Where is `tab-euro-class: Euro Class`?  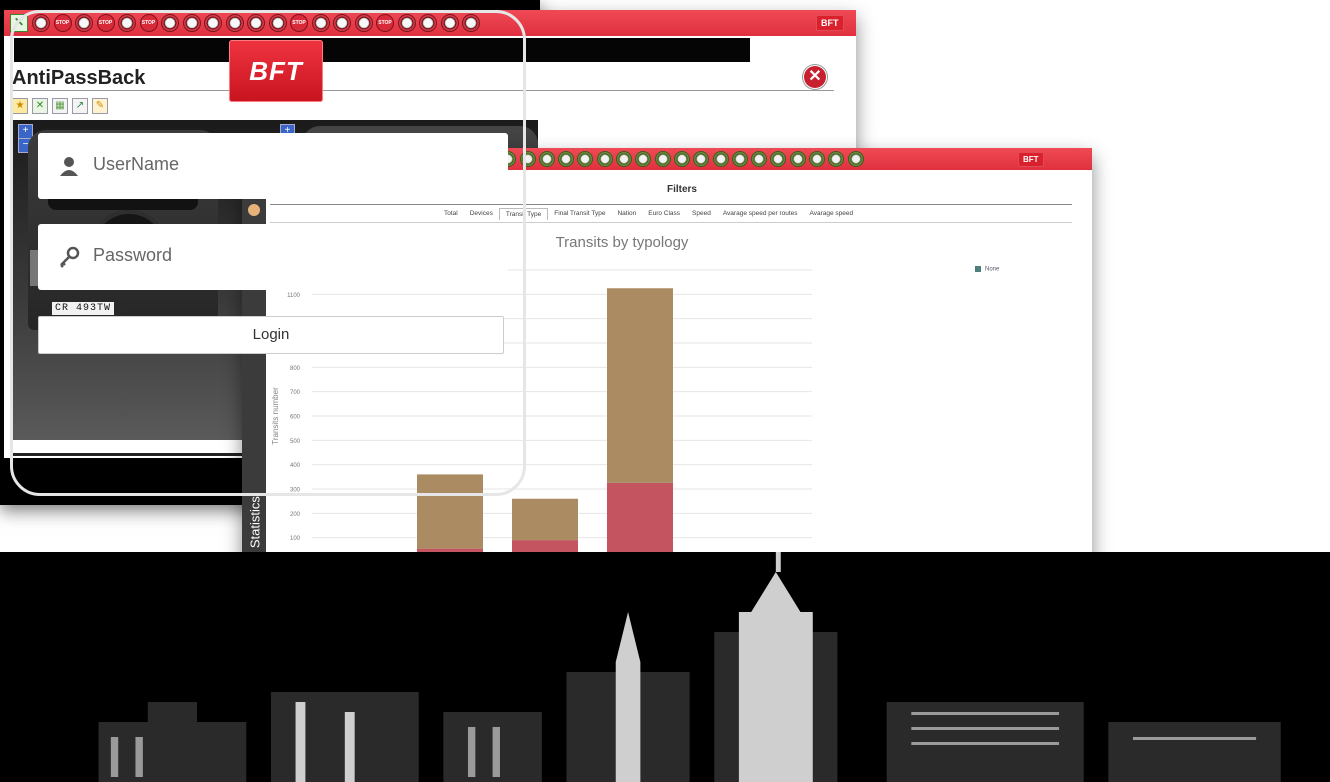 tab-euro-class: Euro Class is located at coordinates (664, 214).